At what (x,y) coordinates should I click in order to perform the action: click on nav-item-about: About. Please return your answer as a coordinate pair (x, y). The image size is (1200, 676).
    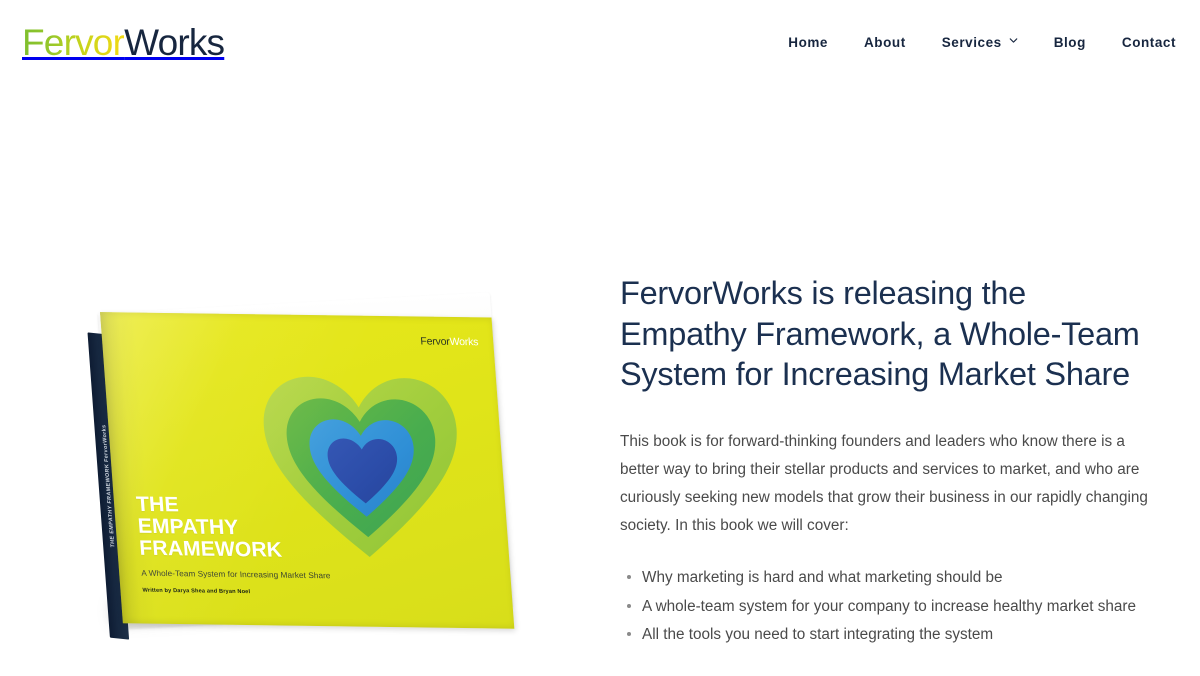
    Looking at the image, I should click on (885, 42).